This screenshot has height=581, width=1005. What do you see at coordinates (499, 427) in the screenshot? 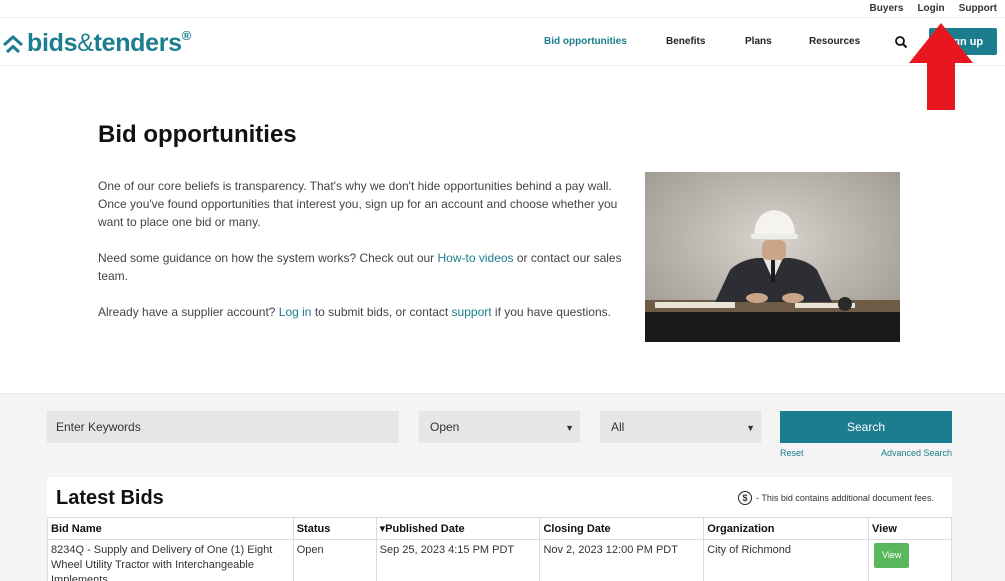
I see `status-select: Open ▼` at bounding box center [499, 427].